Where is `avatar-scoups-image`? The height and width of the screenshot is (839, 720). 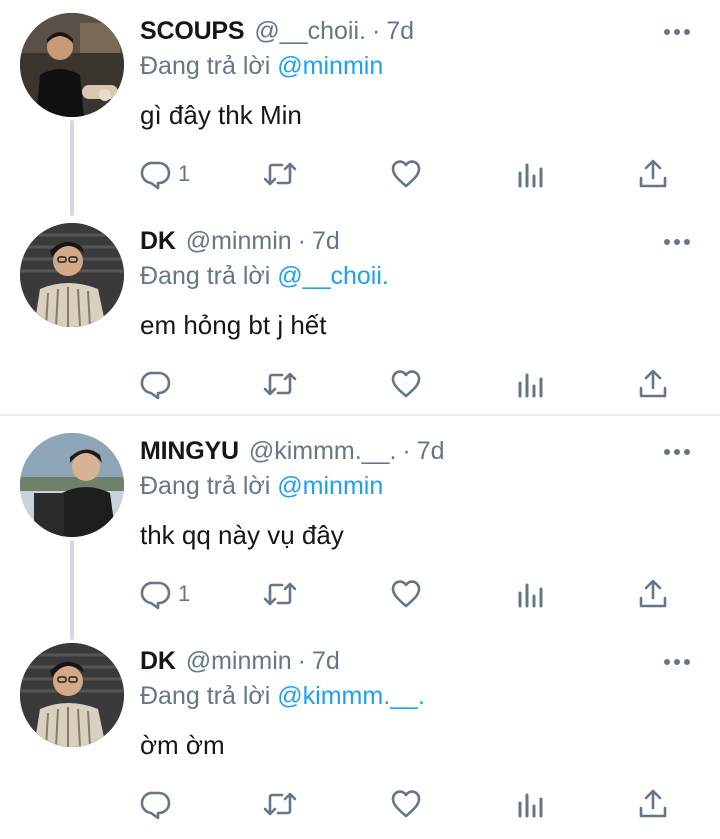
avatar-scoups-image is located at coordinates (72, 65).